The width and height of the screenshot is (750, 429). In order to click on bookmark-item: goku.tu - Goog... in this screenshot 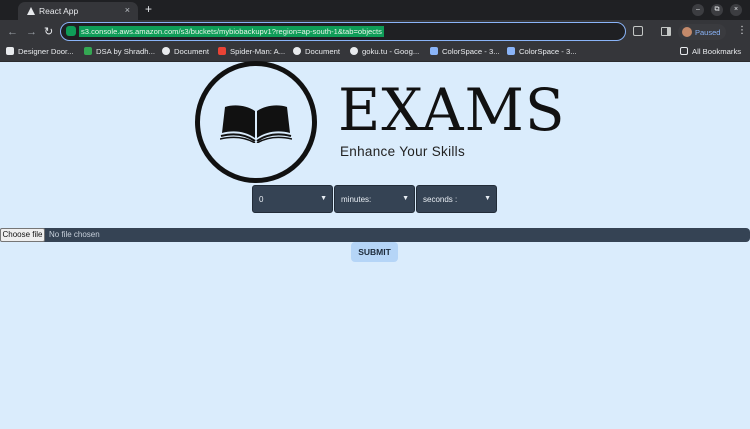, I will do `click(384, 52)`.